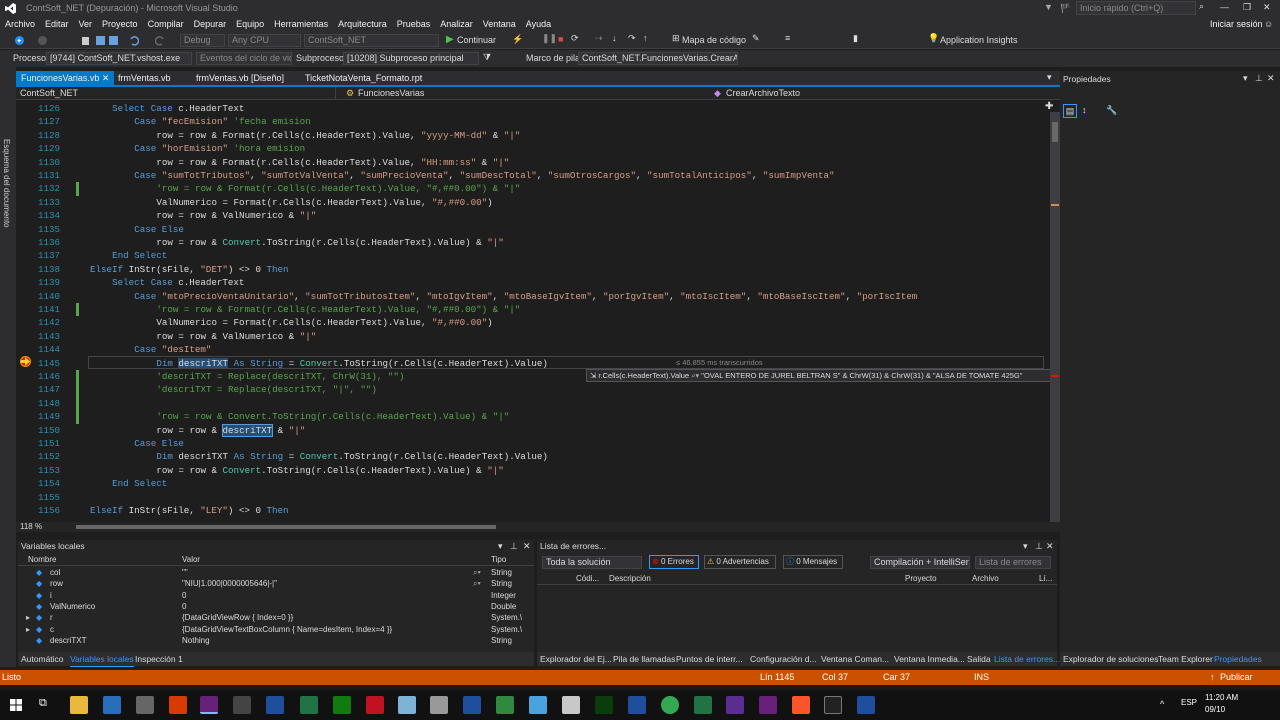 The height and width of the screenshot is (720, 1280). What do you see at coordinates (920, 562) in the screenshot?
I see `build-source-select: Compilación + IntelliSen` at bounding box center [920, 562].